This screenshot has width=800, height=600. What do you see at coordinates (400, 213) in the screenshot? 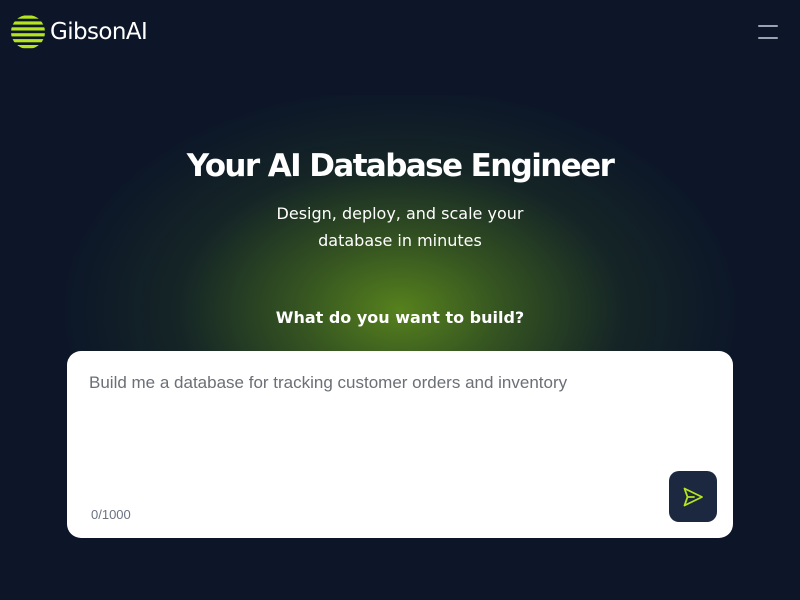
I see `hero-subtitle-line-1: Design, deploy, and scale your` at bounding box center [400, 213].